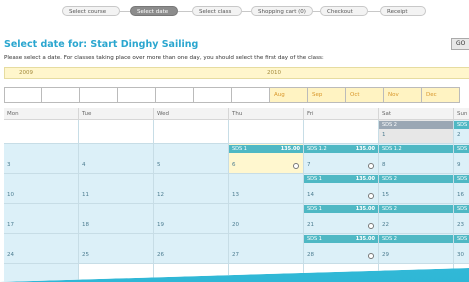  Describe the element at coordinates (10, 255) in the screenshot. I see `day-number: 24` at that location.